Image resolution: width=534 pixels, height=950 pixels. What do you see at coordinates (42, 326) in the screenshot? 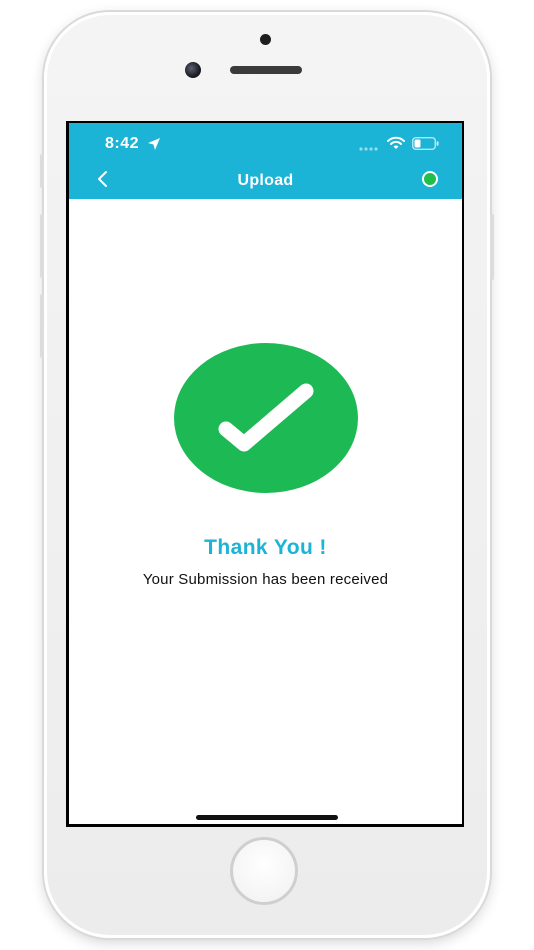
I see `volume-down-button` at bounding box center [42, 326].